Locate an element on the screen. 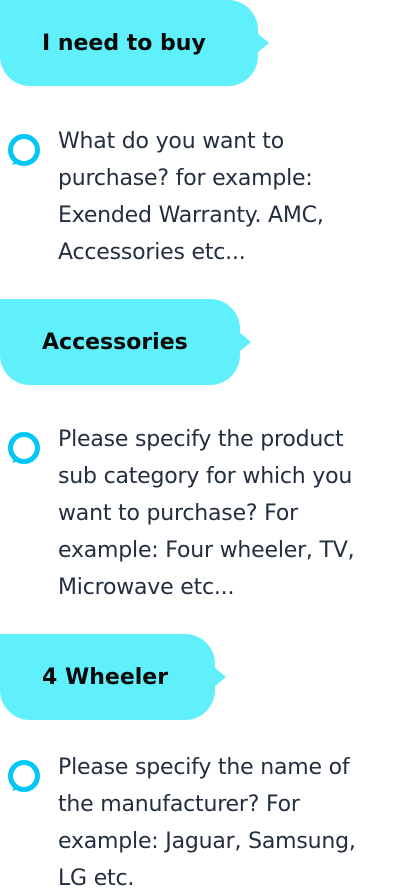 Image resolution: width=413 pixels, height=888 pixels. user-message-bubble: Accessories is located at coordinates (125, 342).